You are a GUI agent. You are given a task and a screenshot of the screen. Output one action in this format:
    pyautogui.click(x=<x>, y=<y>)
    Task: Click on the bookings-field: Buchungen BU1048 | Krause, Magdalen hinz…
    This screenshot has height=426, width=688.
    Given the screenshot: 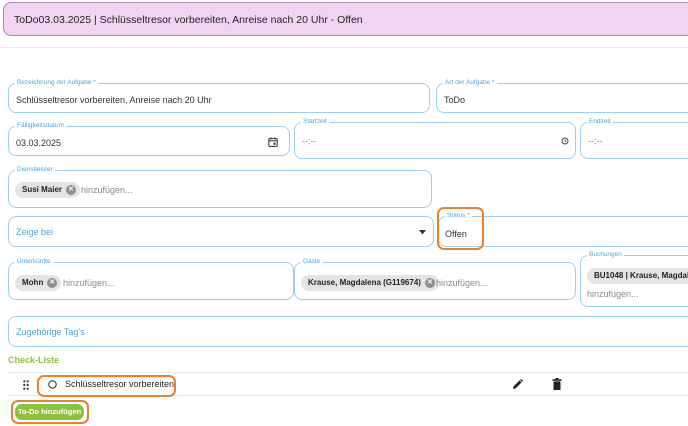 What is the action you would take?
    pyautogui.click(x=634, y=278)
    